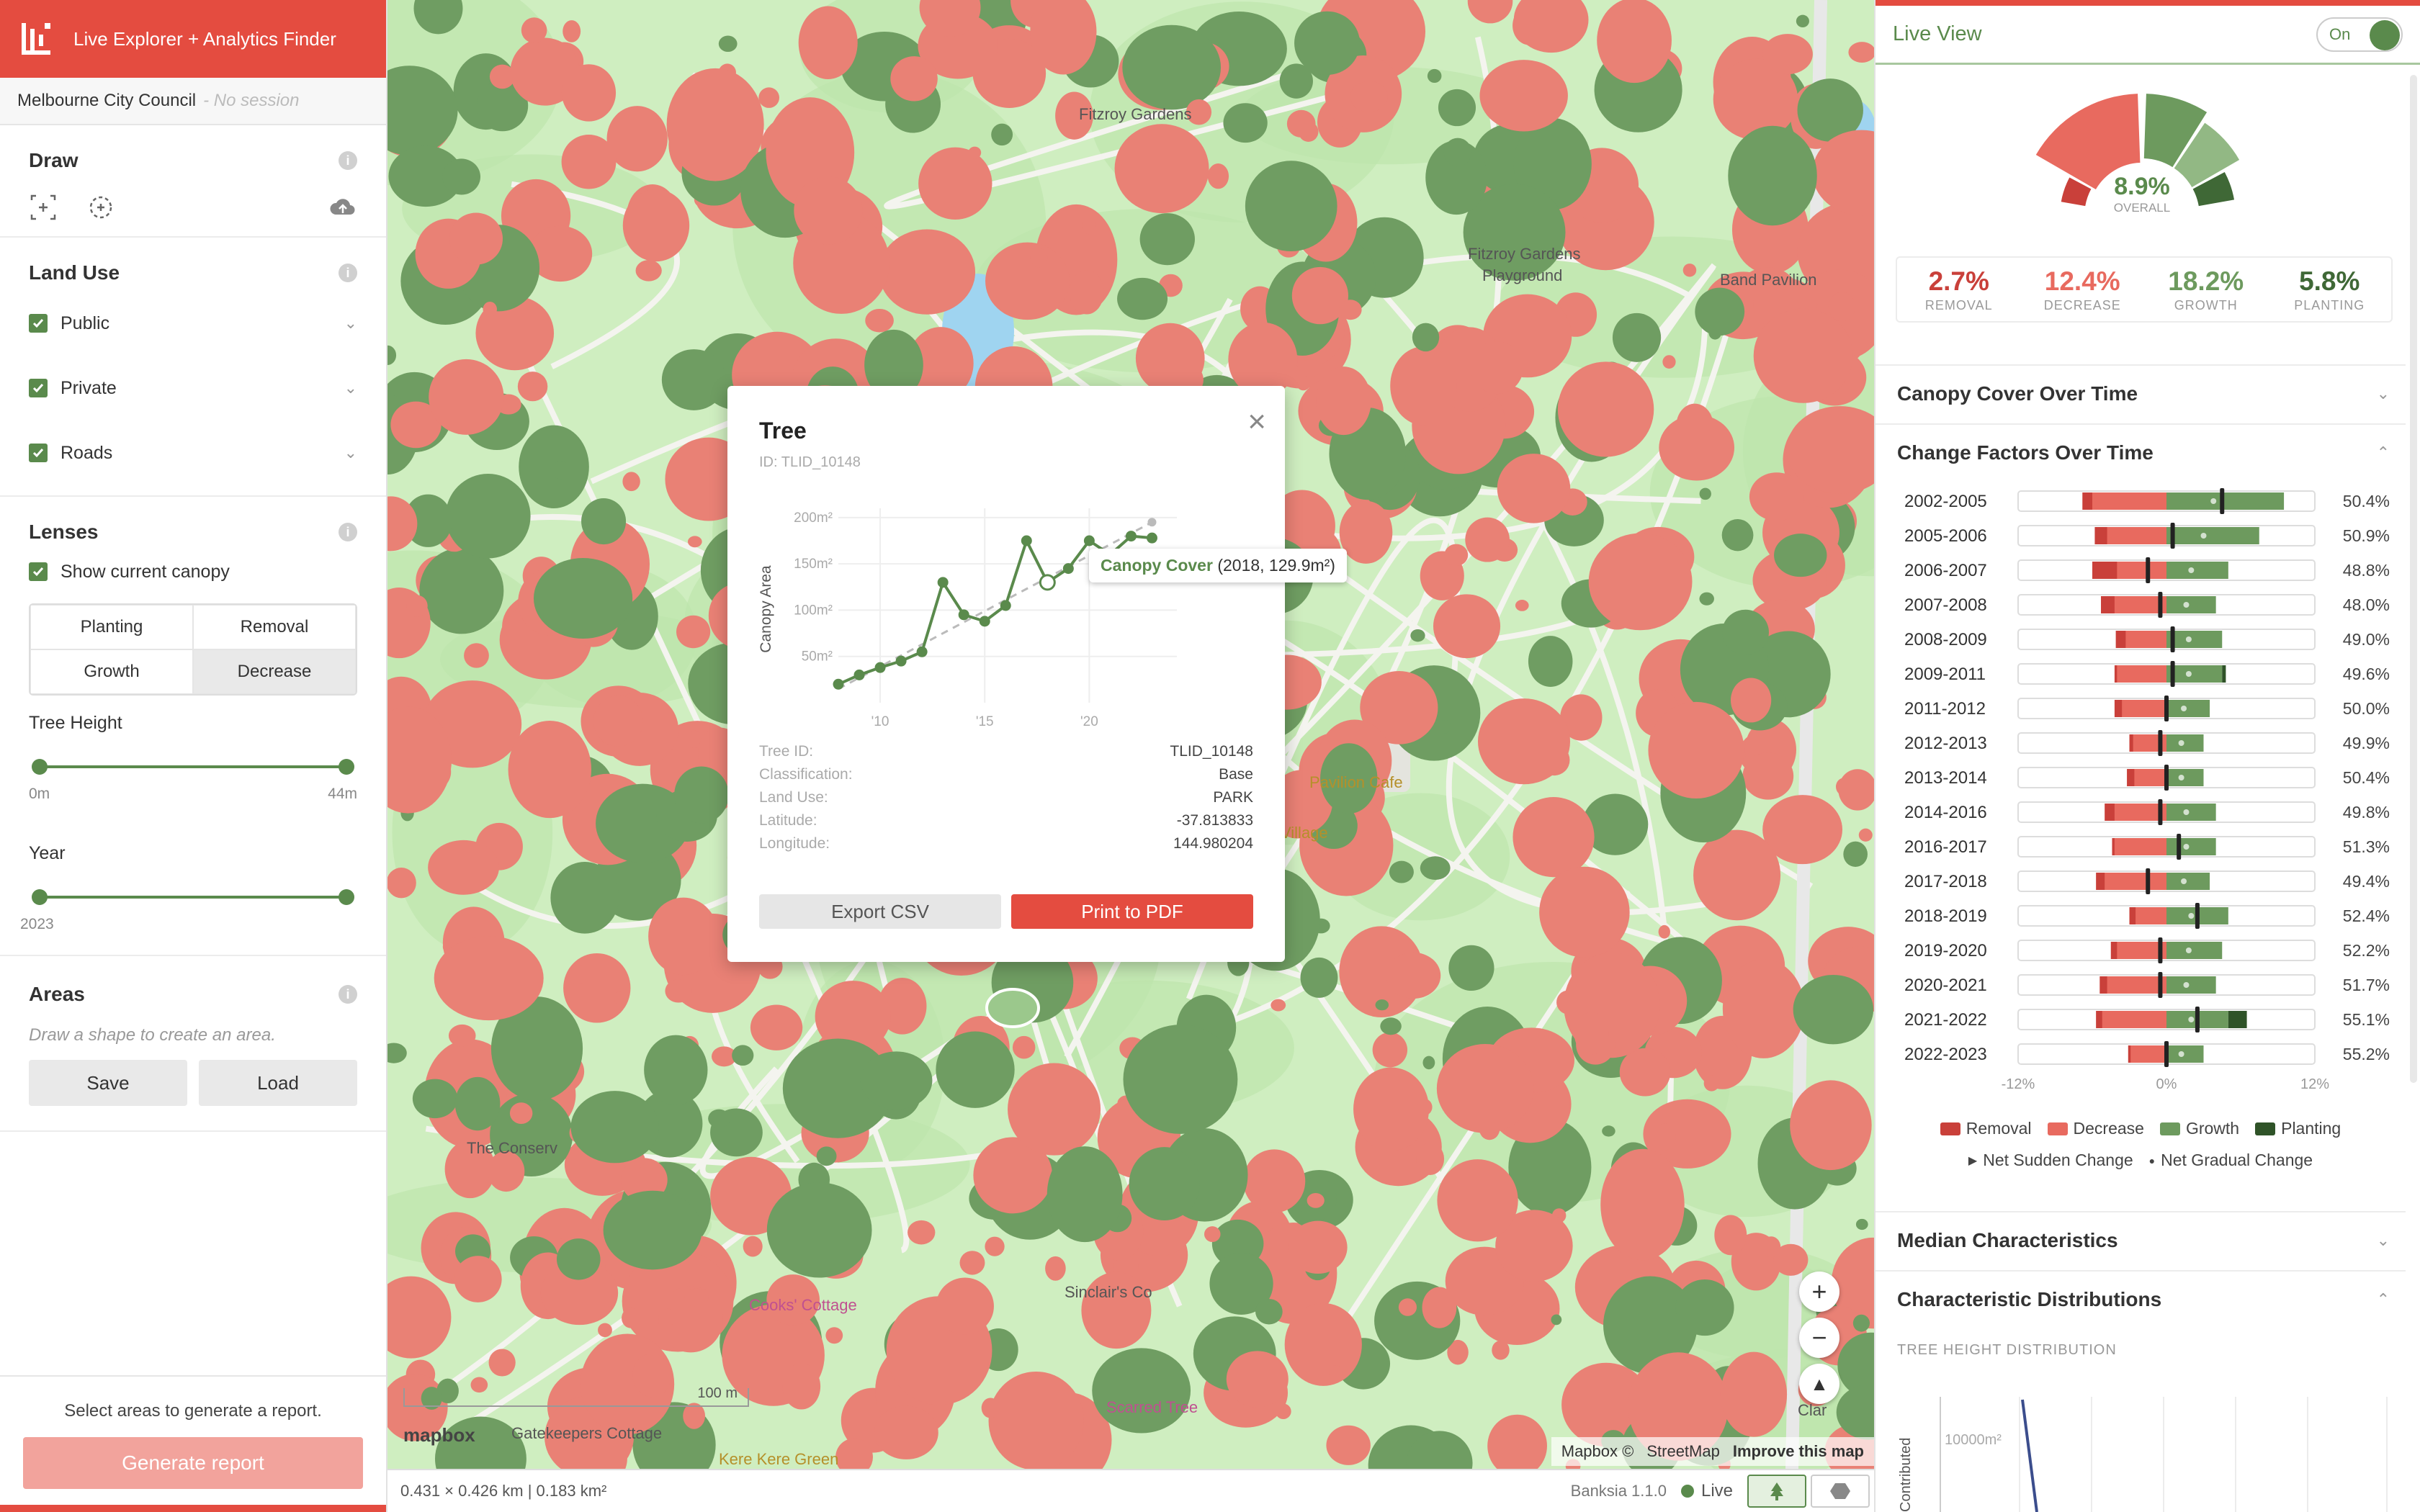 The image size is (2420, 1512). Describe the element at coordinates (1819, 1384) in the screenshot. I see `compass-icon: ▲` at that location.